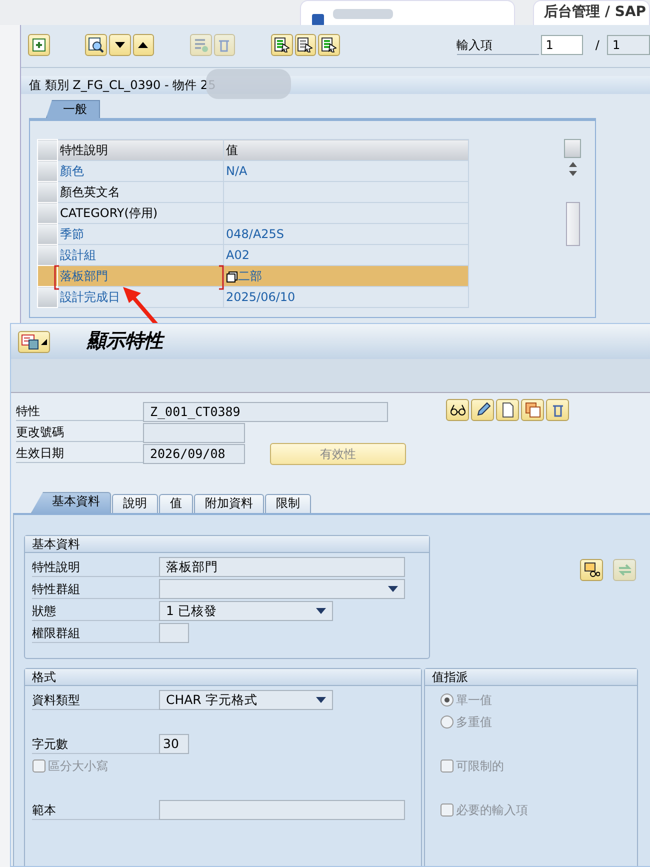  I want to click on select-block-button, so click(305, 45).